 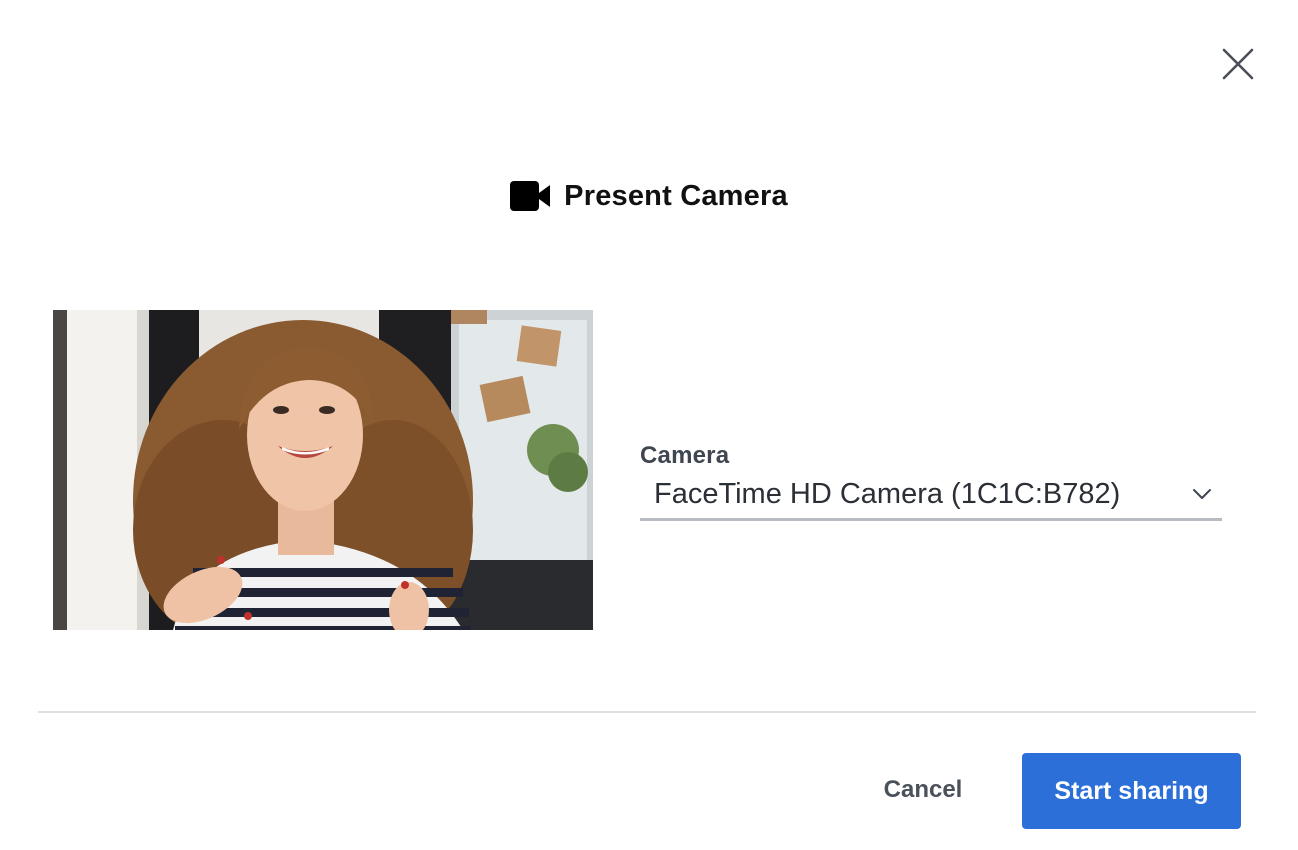 What do you see at coordinates (685, 455) in the screenshot?
I see `camera-label: Camera` at bounding box center [685, 455].